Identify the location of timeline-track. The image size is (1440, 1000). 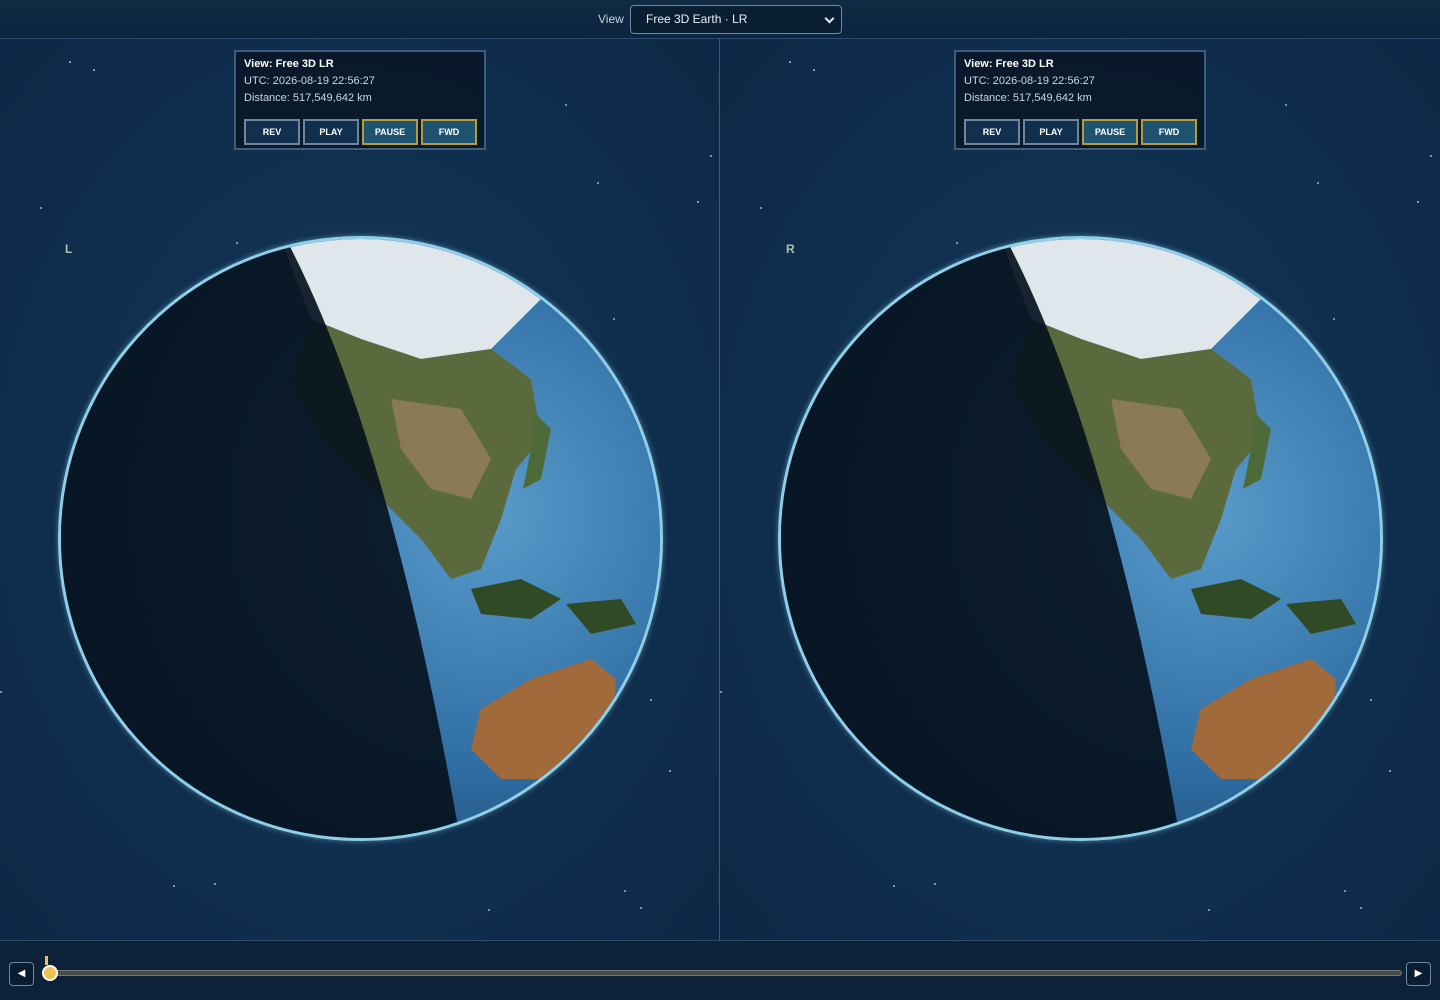
(726, 973).